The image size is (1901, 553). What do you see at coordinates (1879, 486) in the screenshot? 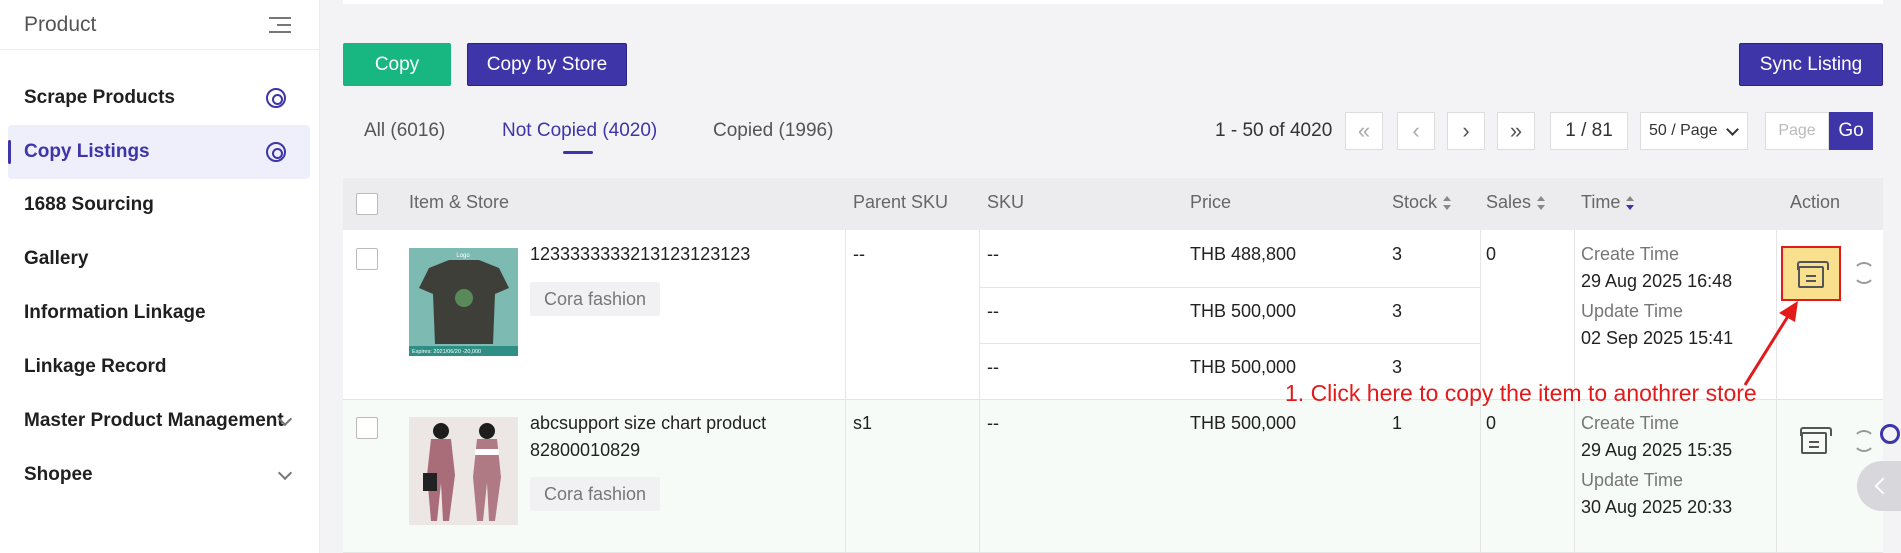
I see `expand-panel-button` at bounding box center [1879, 486].